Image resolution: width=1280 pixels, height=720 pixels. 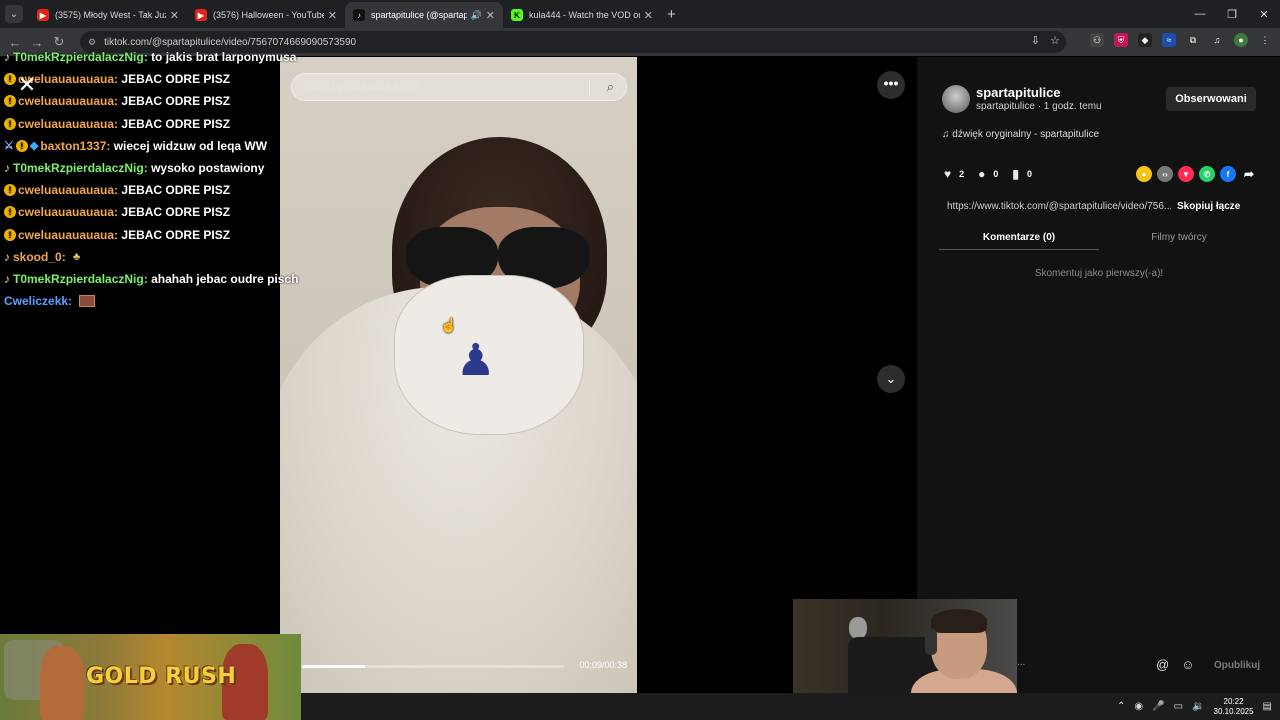 I want to click on browser-tab-3: ♪ spartapitulice (@spartapitu 🔊 ✕, so click(x=424, y=15).